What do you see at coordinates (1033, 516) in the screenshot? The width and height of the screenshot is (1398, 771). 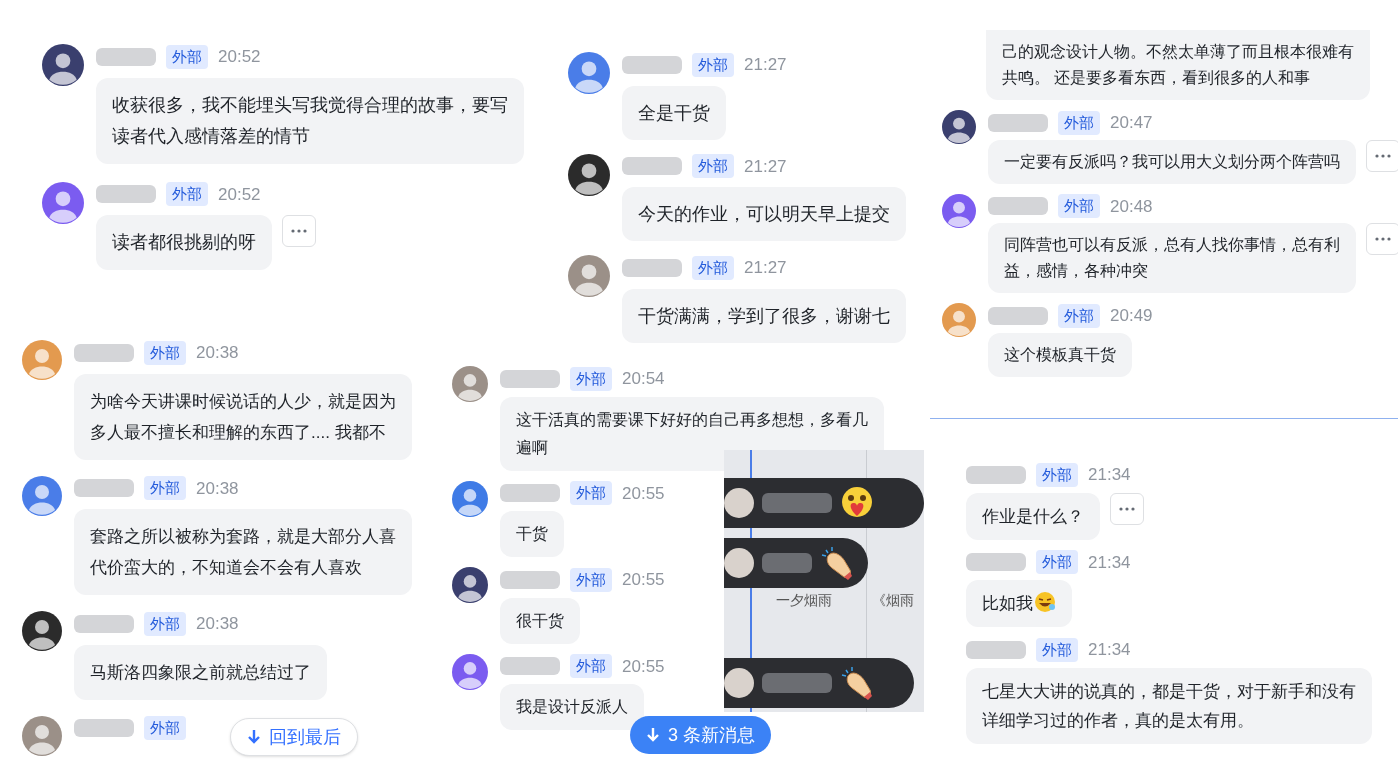 I see `message-bubble: 作业是什么？` at bounding box center [1033, 516].